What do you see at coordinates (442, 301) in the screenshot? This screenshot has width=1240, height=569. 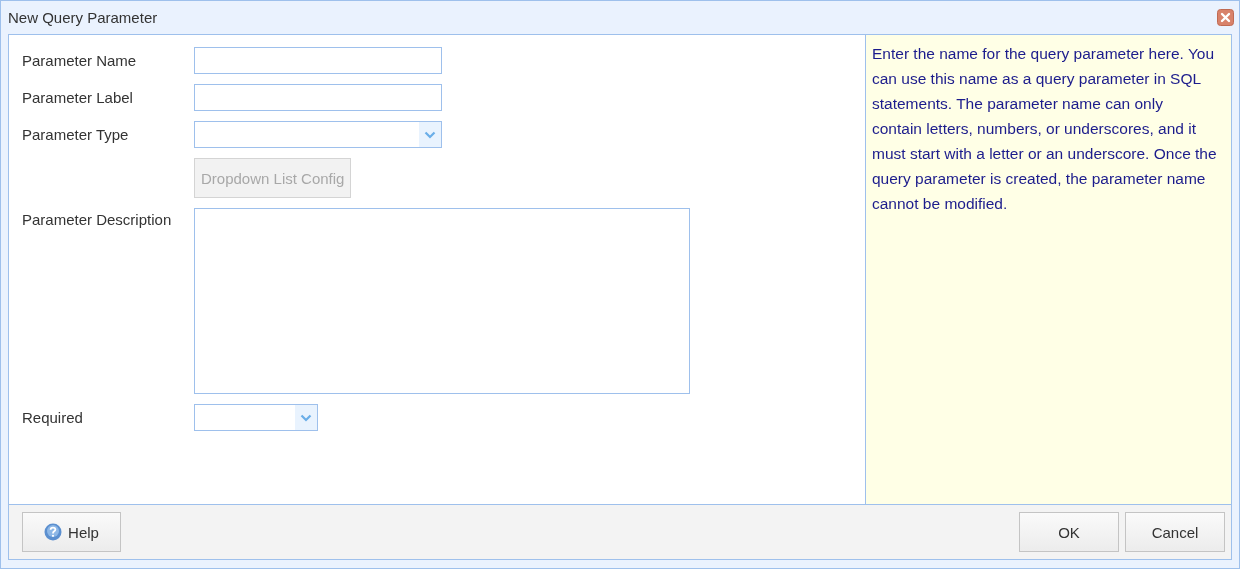 I see `description-field` at bounding box center [442, 301].